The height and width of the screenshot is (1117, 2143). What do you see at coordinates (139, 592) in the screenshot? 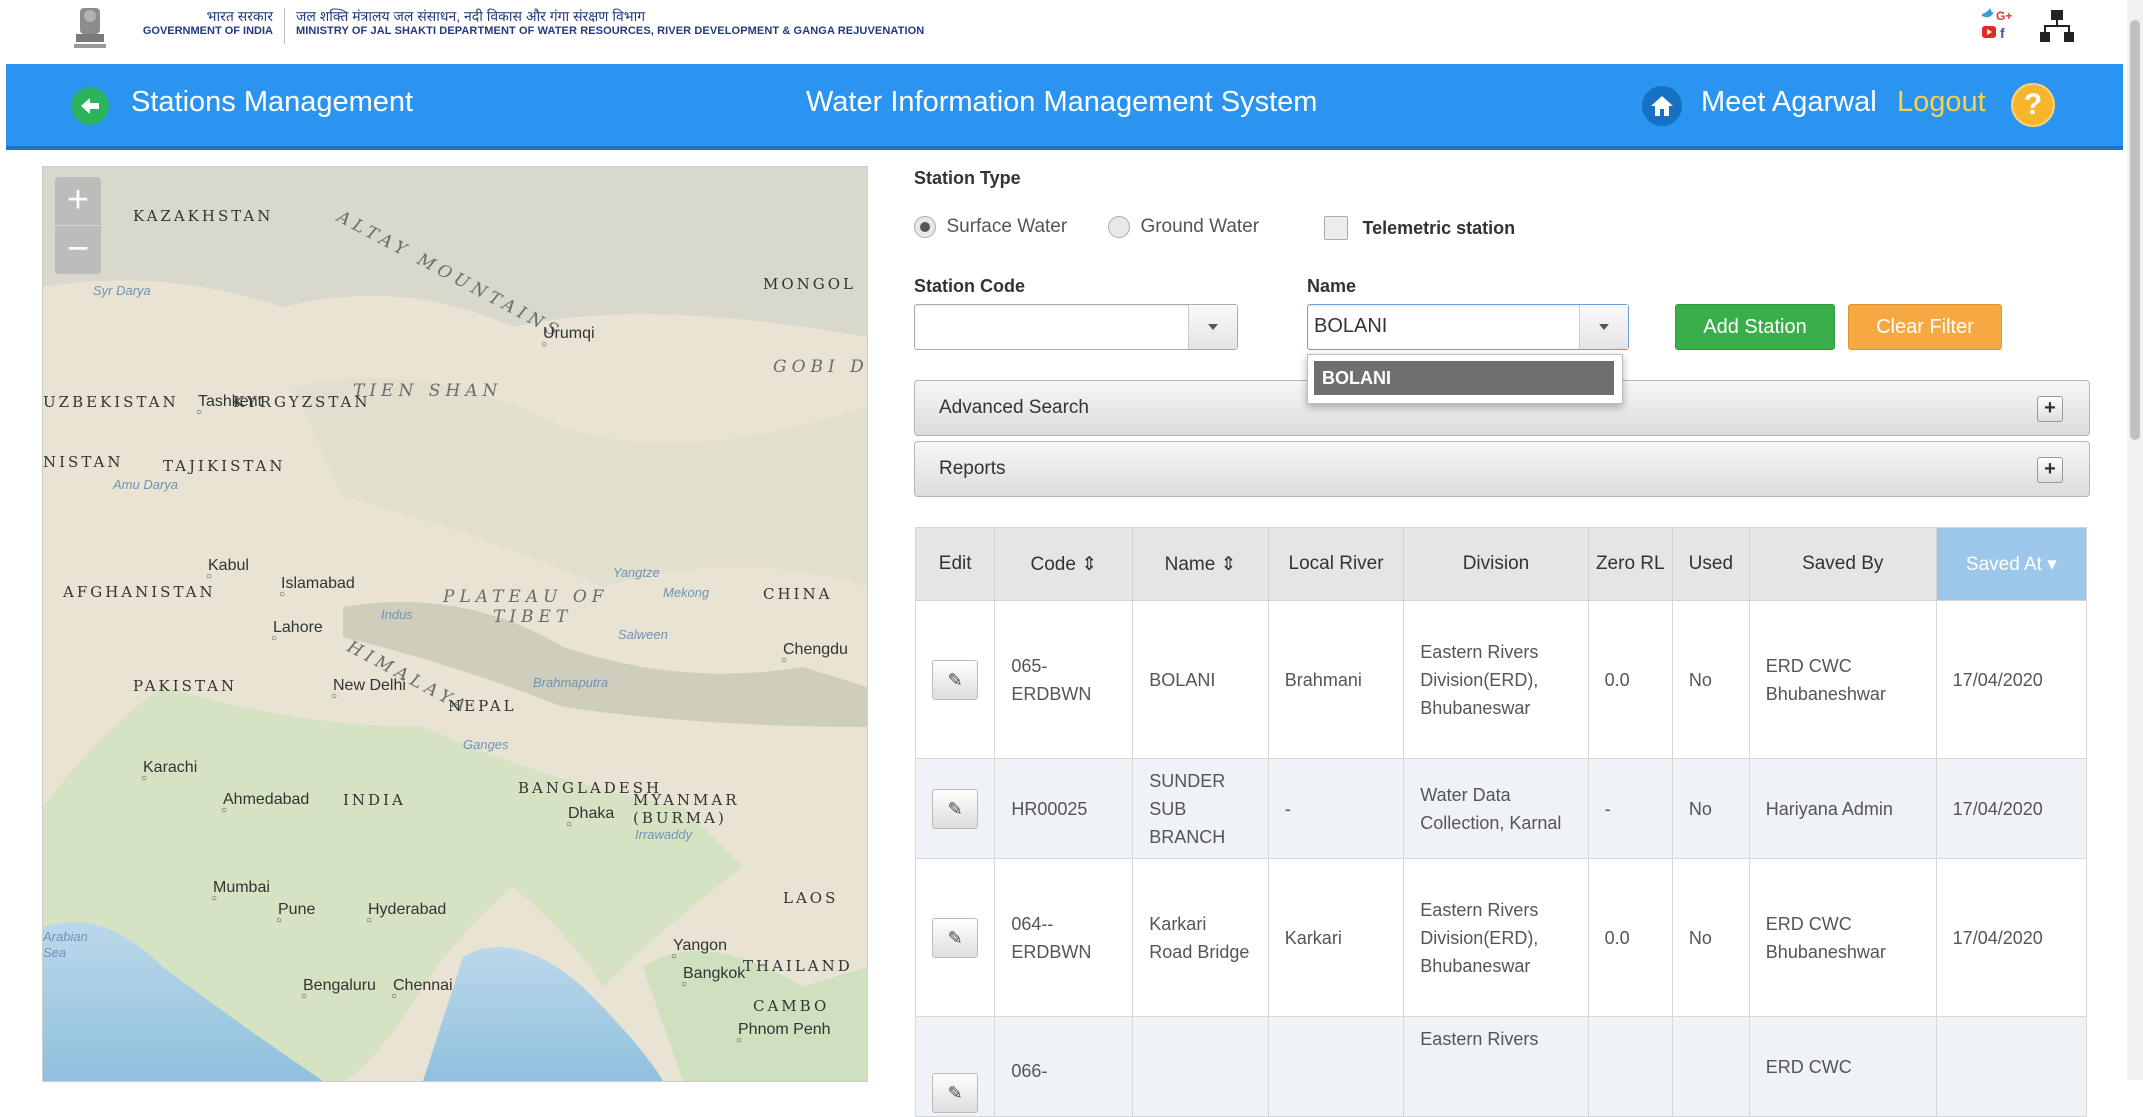
I see `map-label: AFGHANISTAN` at bounding box center [139, 592].